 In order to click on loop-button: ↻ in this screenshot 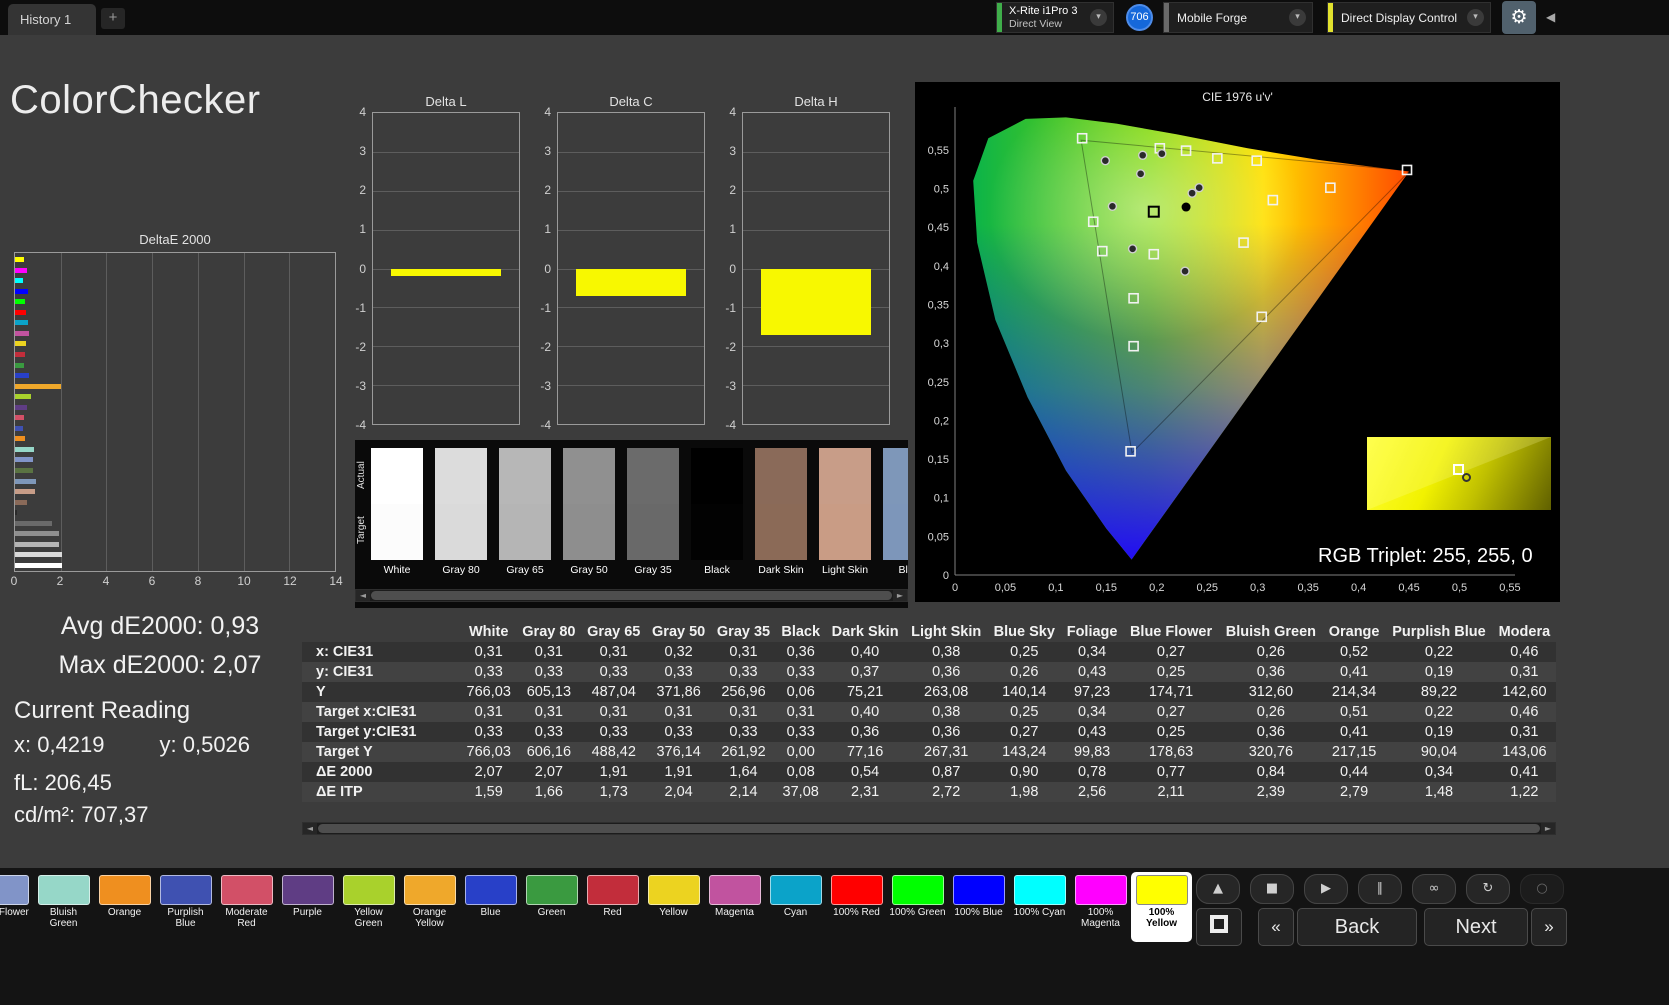, I will do `click(1488, 889)`.